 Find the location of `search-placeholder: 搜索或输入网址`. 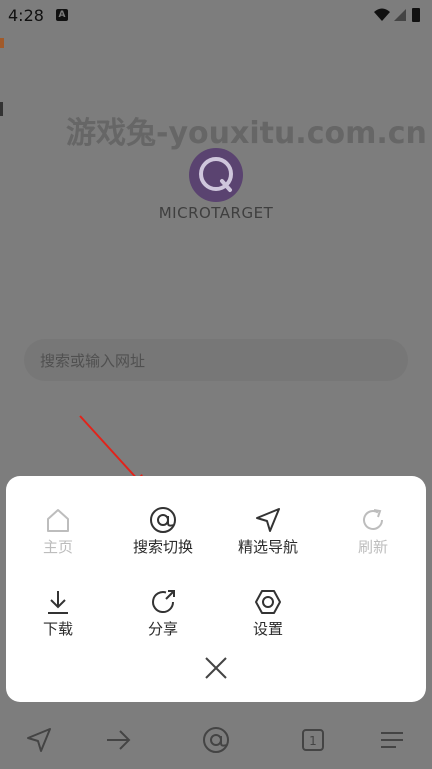

search-placeholder: 搜索或输入网址 is located at coordinates (93, 361).